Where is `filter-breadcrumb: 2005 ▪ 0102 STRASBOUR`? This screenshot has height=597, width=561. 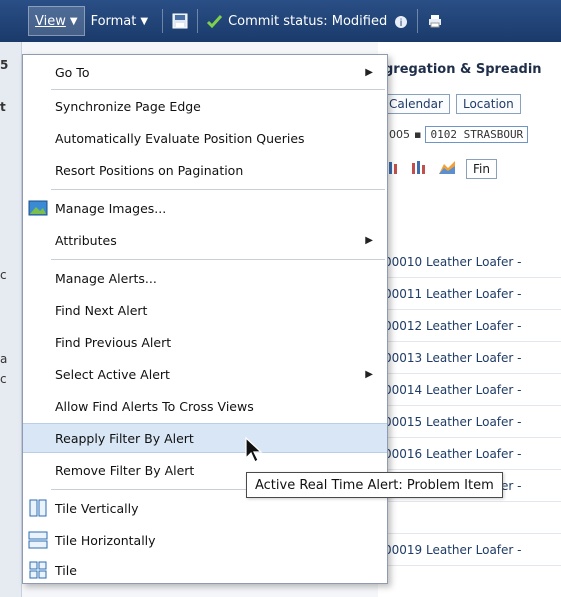
filter-breadcrumb: 2005 ▪ 0102 STRASBOUR is located at coordinates (455, 134).